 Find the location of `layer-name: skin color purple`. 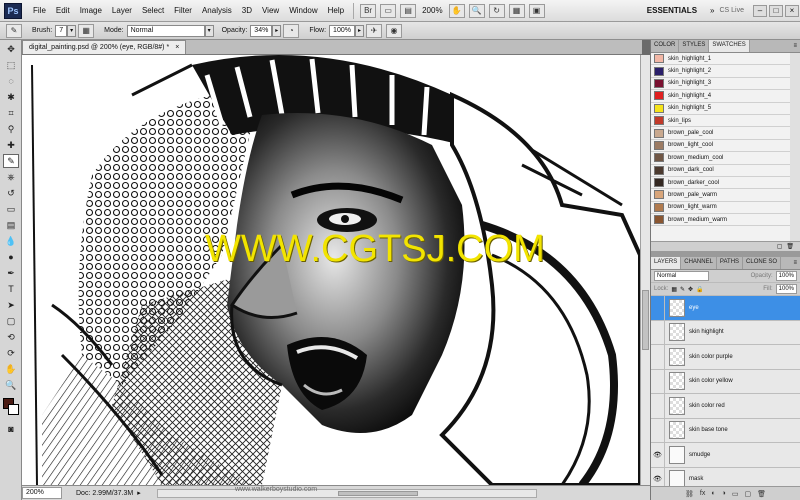

layer-name: skin color purple is located at coordinates (711, 357).